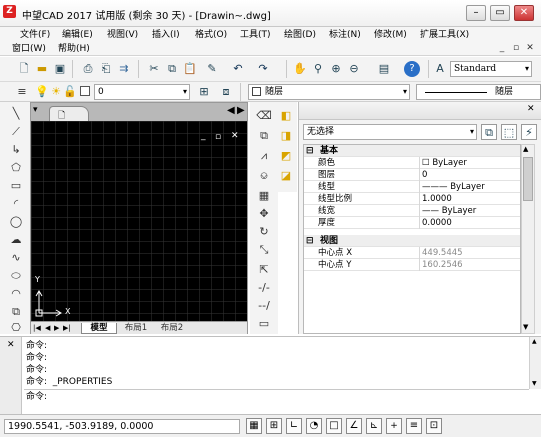 The width and height of the screenshot is (541, 437). I want to click on snap-layer-icon: ◨, so click(286, 136).